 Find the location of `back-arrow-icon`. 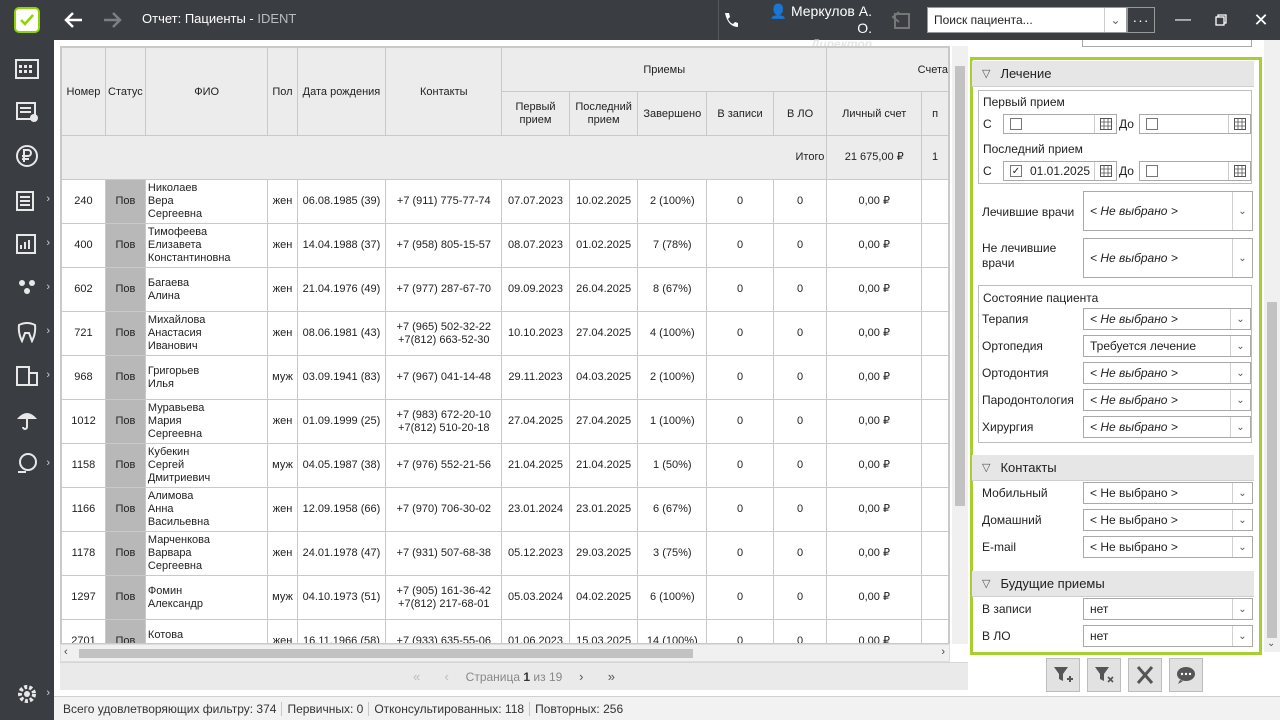

back-arrow-icon is located at coordinates (74, 20).